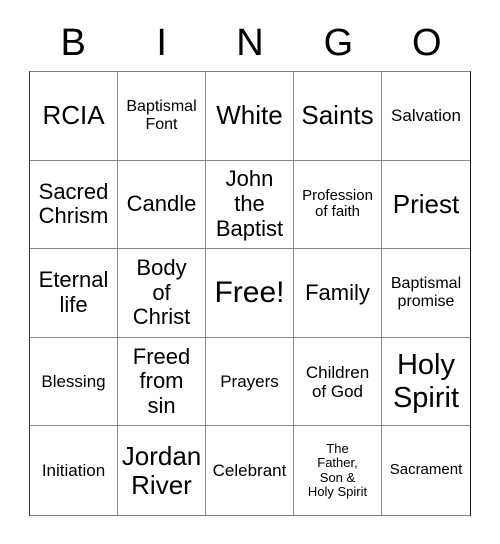 This screenshot has width=500, height=544. I want to click on bingo-cell-label: Priest, so click(426, 203).